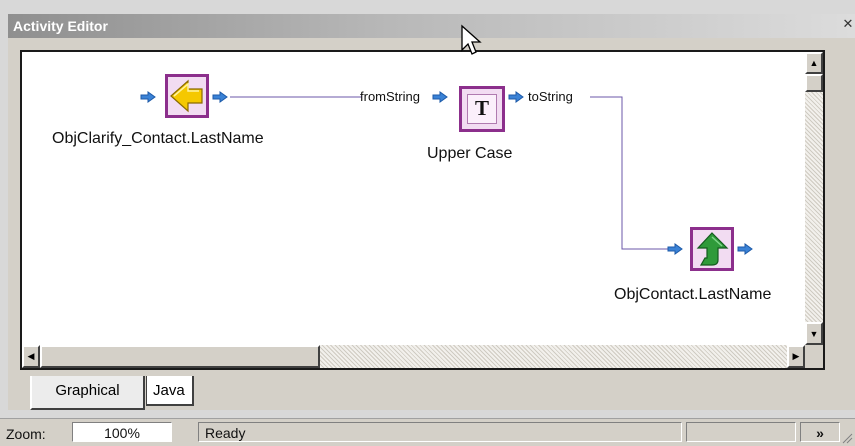  Describe the element at coordinates (848, 25) in the screenshot. I see `close-icon: ✕` at that location.